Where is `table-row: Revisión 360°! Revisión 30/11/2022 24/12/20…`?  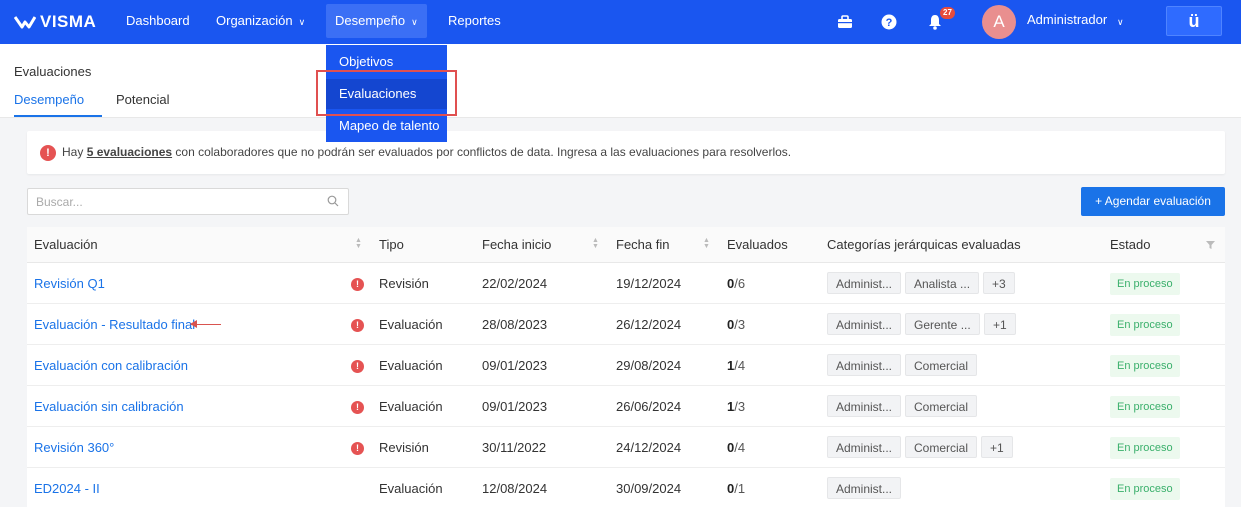
table-row: Revisión 360°! Revisión 30/11/2022 24/12/20… is located at coordinates (626, 447).